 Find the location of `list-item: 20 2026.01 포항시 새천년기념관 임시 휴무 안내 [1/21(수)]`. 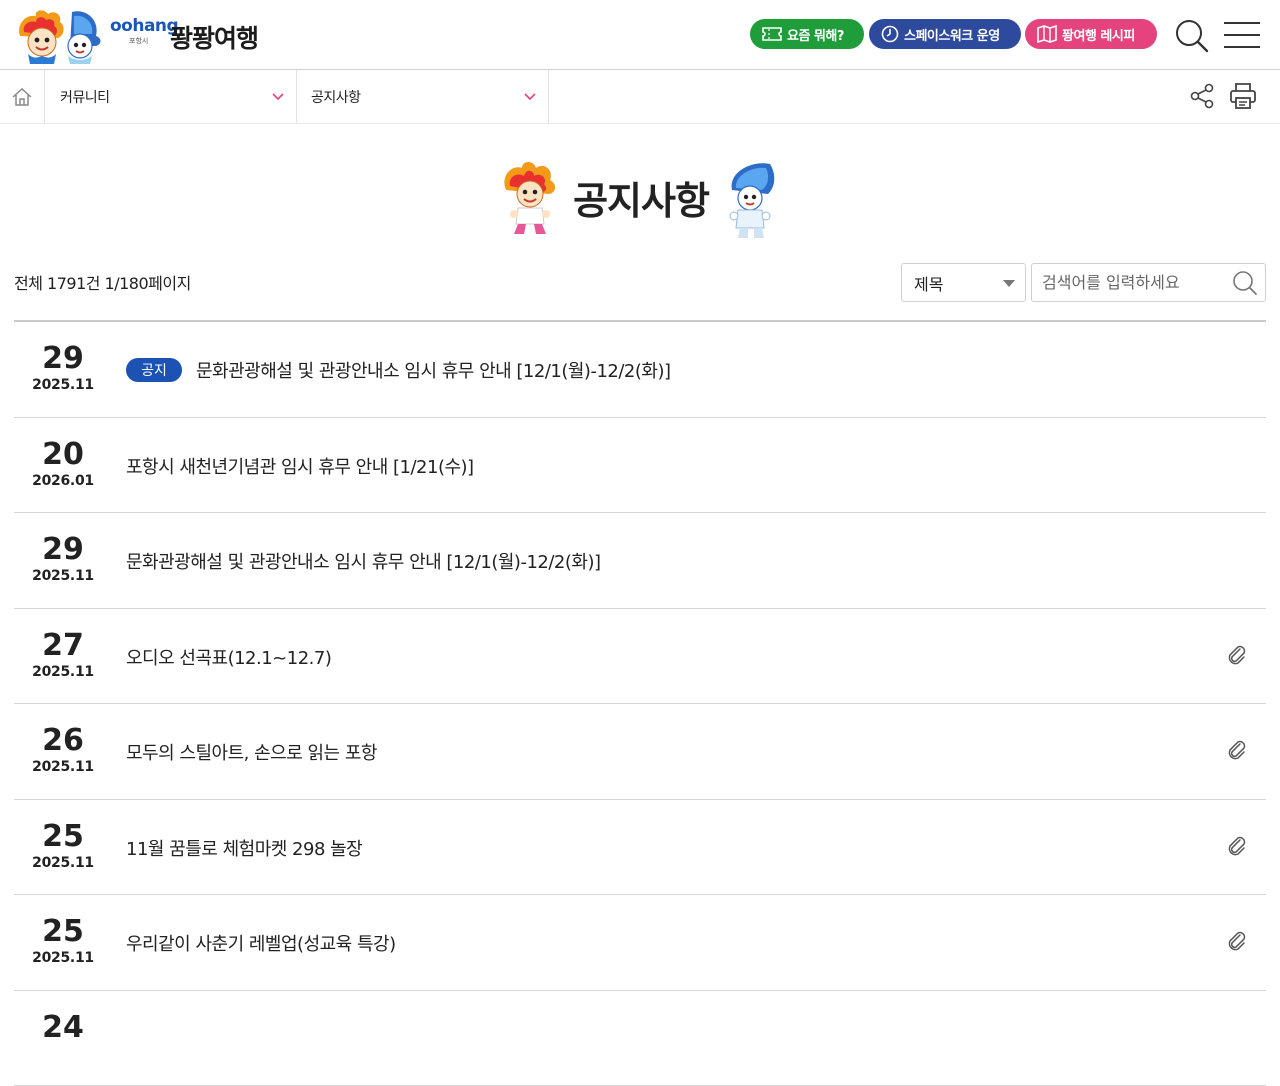

list-item: 20 2026.01 포항시 새천년기념관 임시 휴무 안내 [1/21(수)] is located at coordinates (640, 466).